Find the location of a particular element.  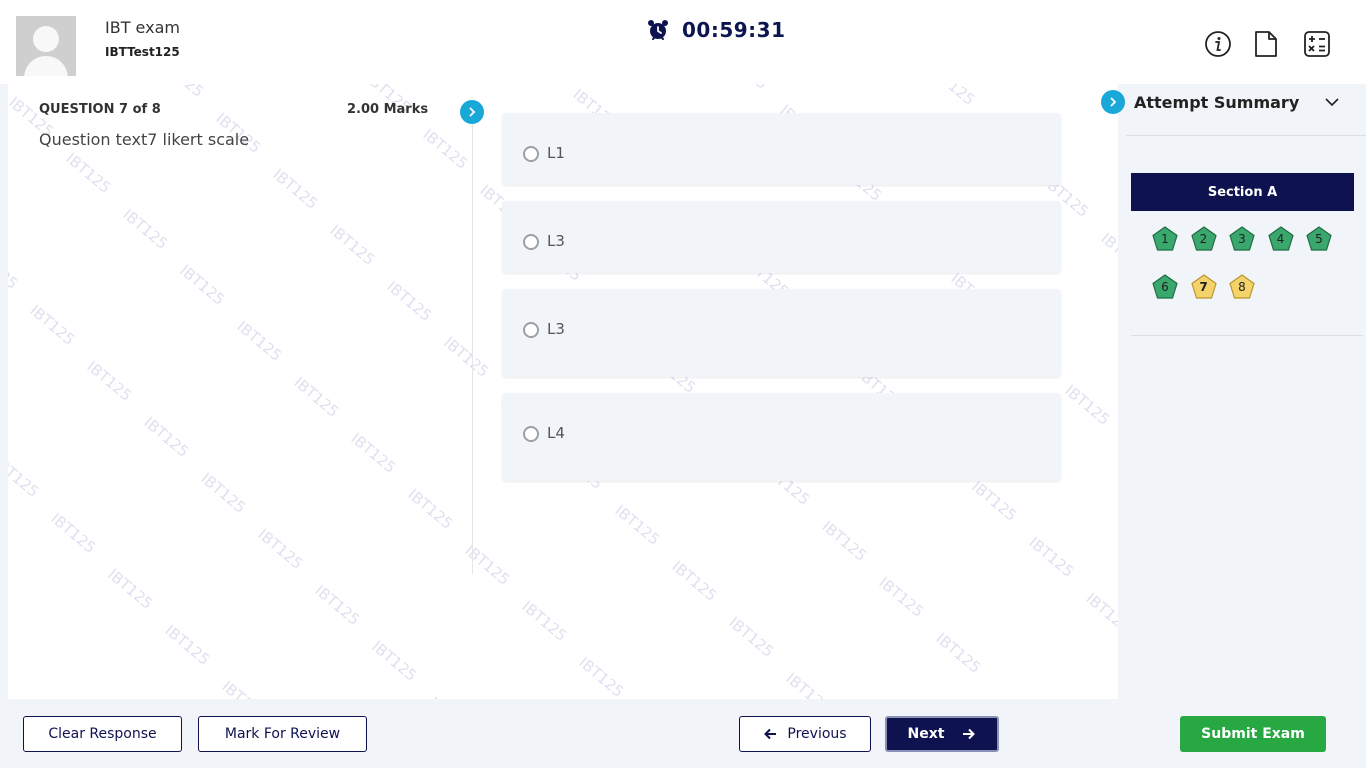

question-palette-number: 4 is located at coordinates (1280, 239).